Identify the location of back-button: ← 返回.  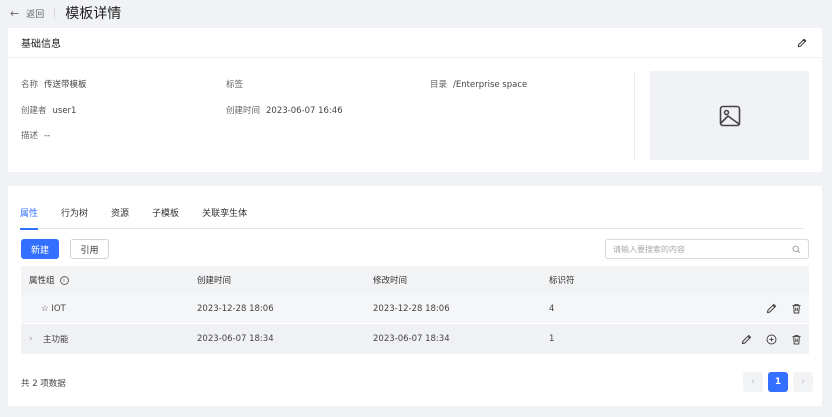
(27, 13).